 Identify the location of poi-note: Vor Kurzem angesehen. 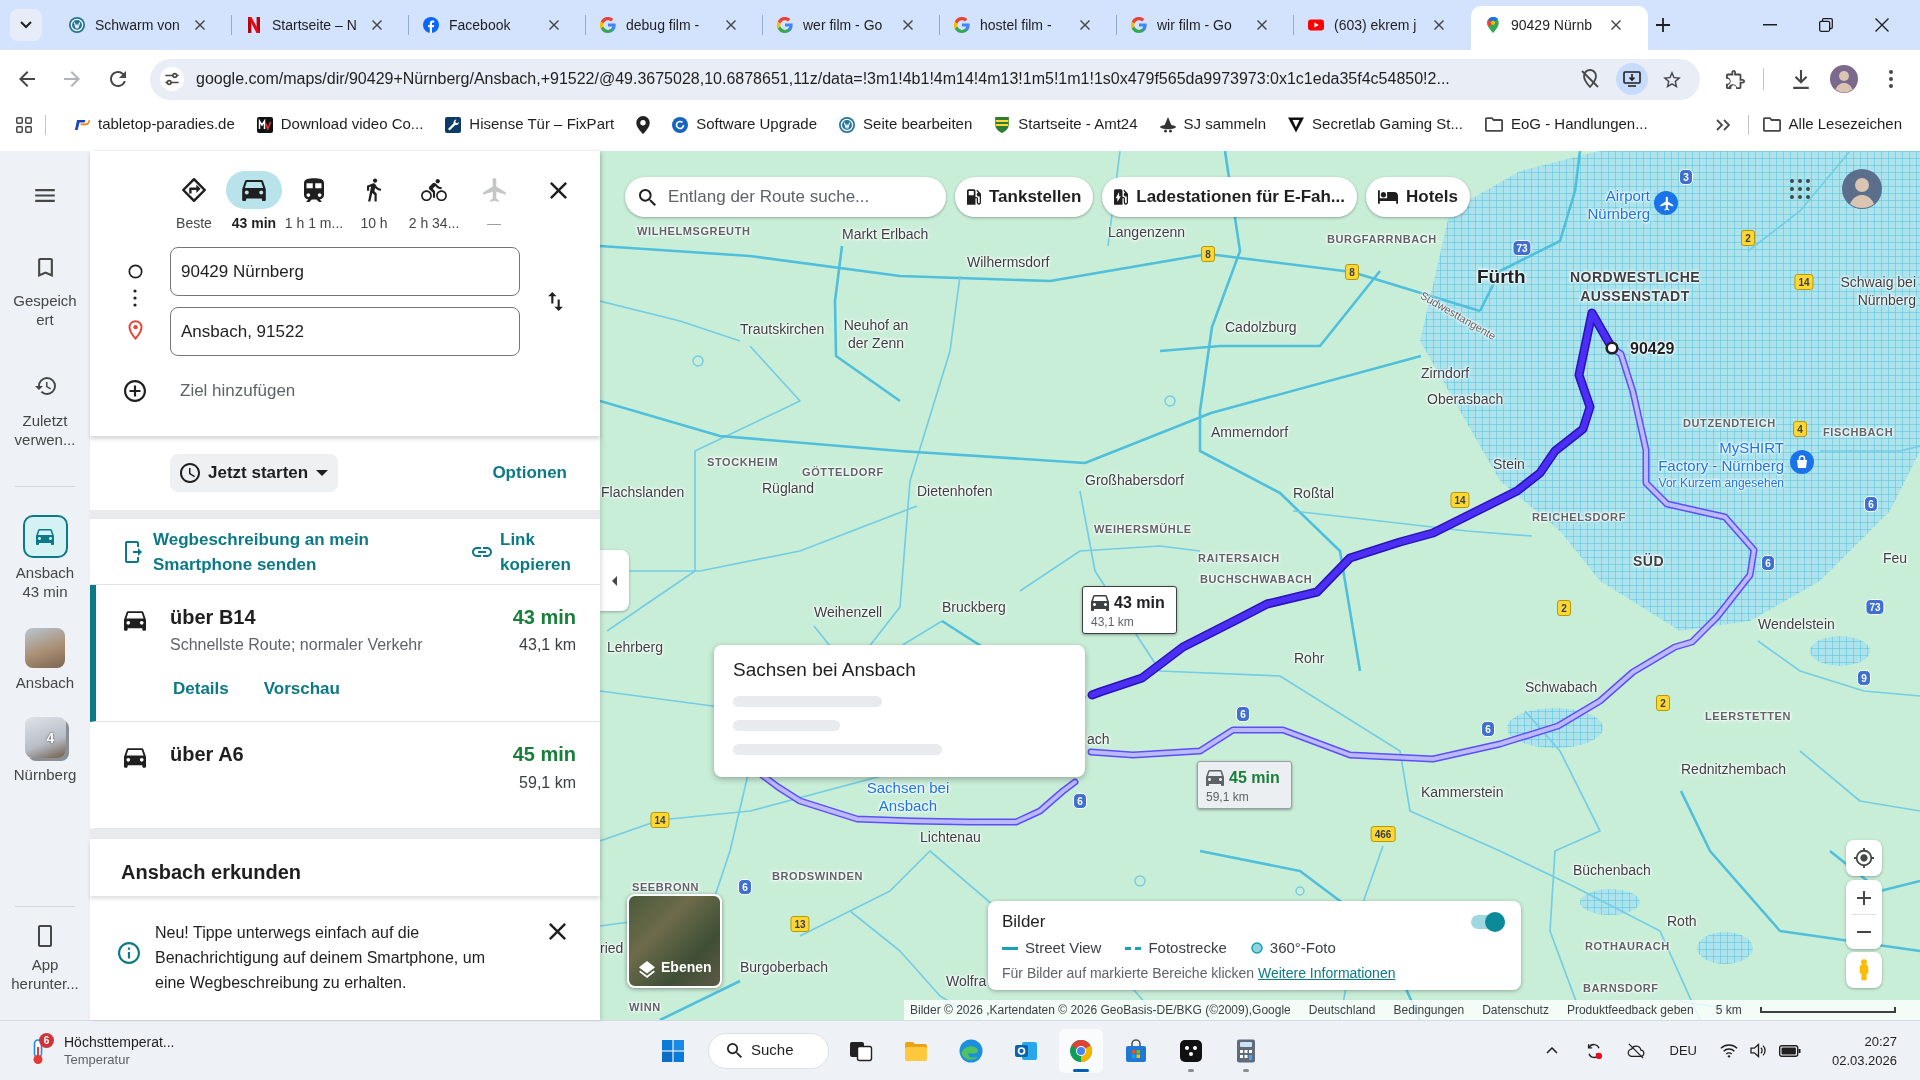
(1721, 483).